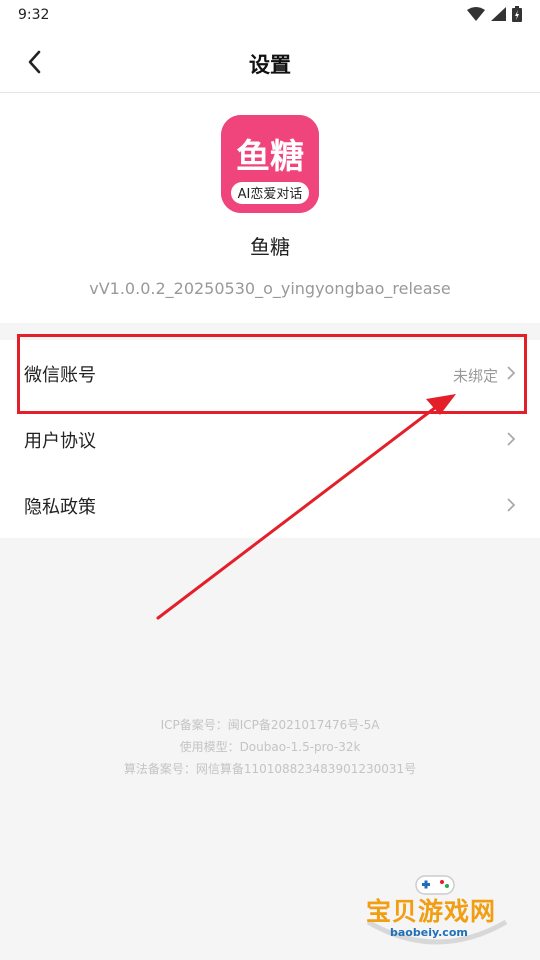  What do you see at coordinates (270, 157) in the screenshot?
I see `app-logo-text: 鱼糖` at bounding box center [270, 157].